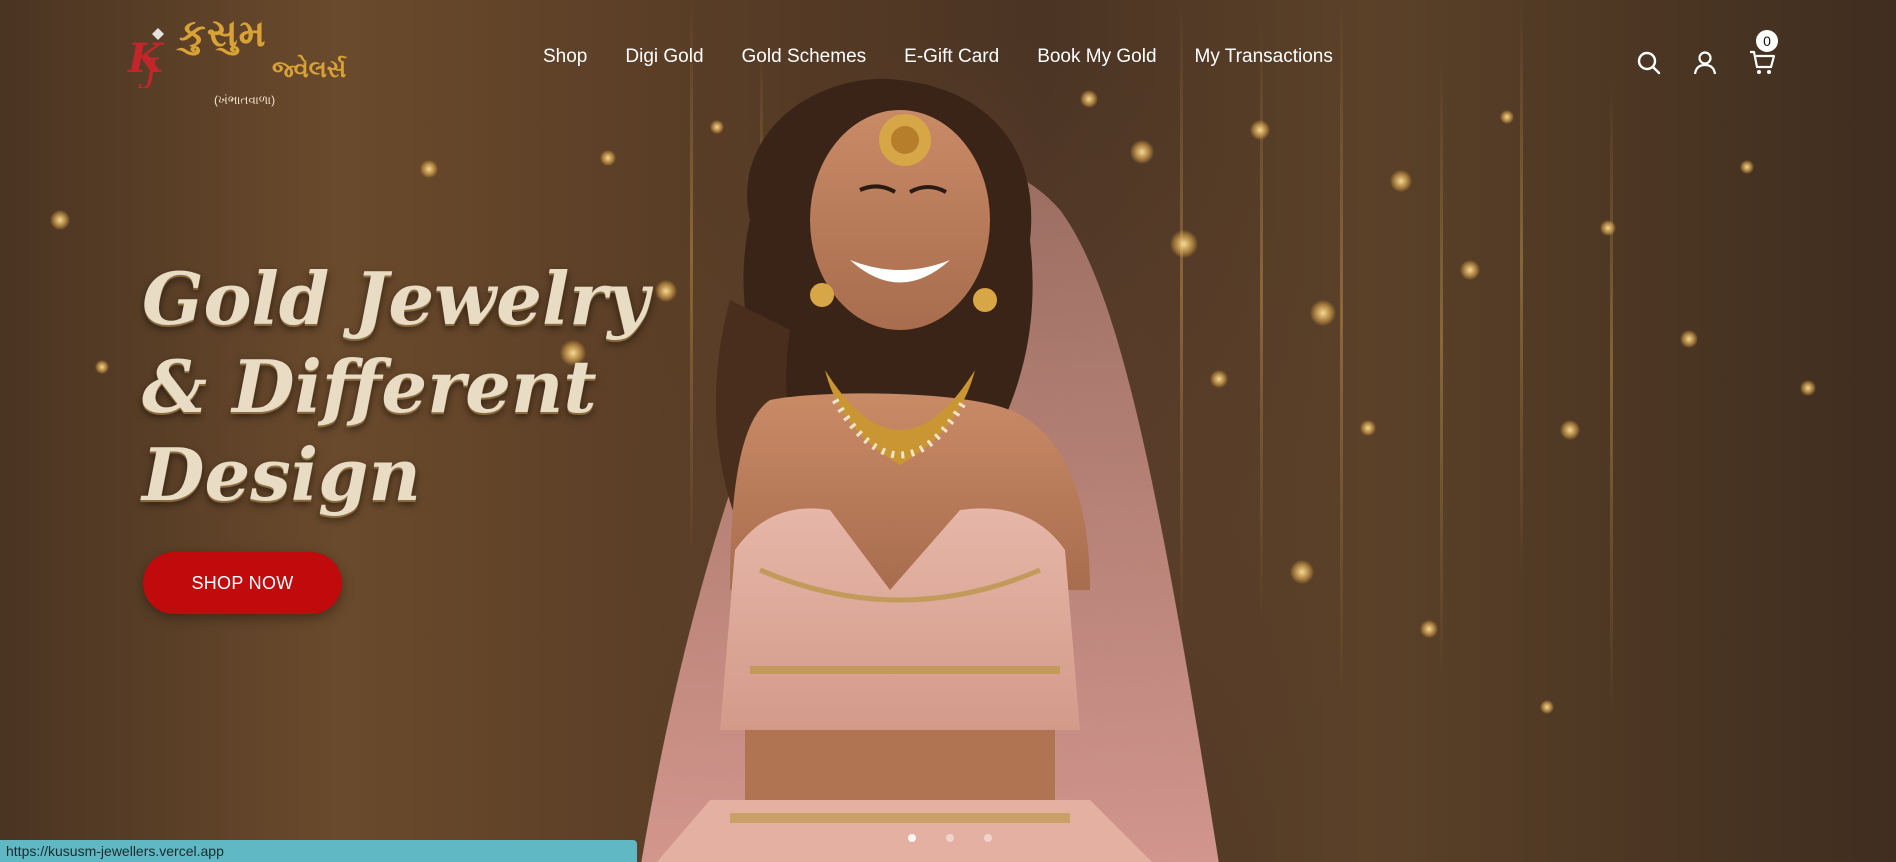 The width and height of the screenshot is (1896, 862). I want to click on cart-count-badge: 0, so click(1767, 41).